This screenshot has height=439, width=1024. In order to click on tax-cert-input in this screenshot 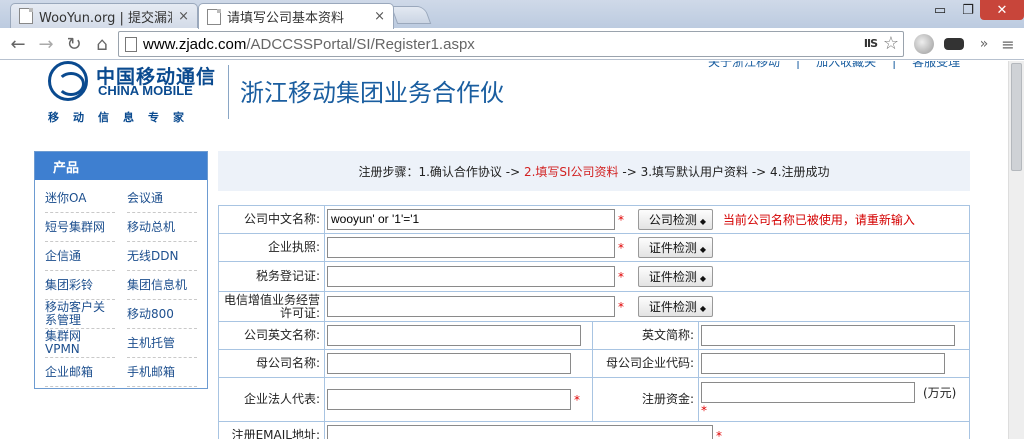, I will do `click(471, 276)`.